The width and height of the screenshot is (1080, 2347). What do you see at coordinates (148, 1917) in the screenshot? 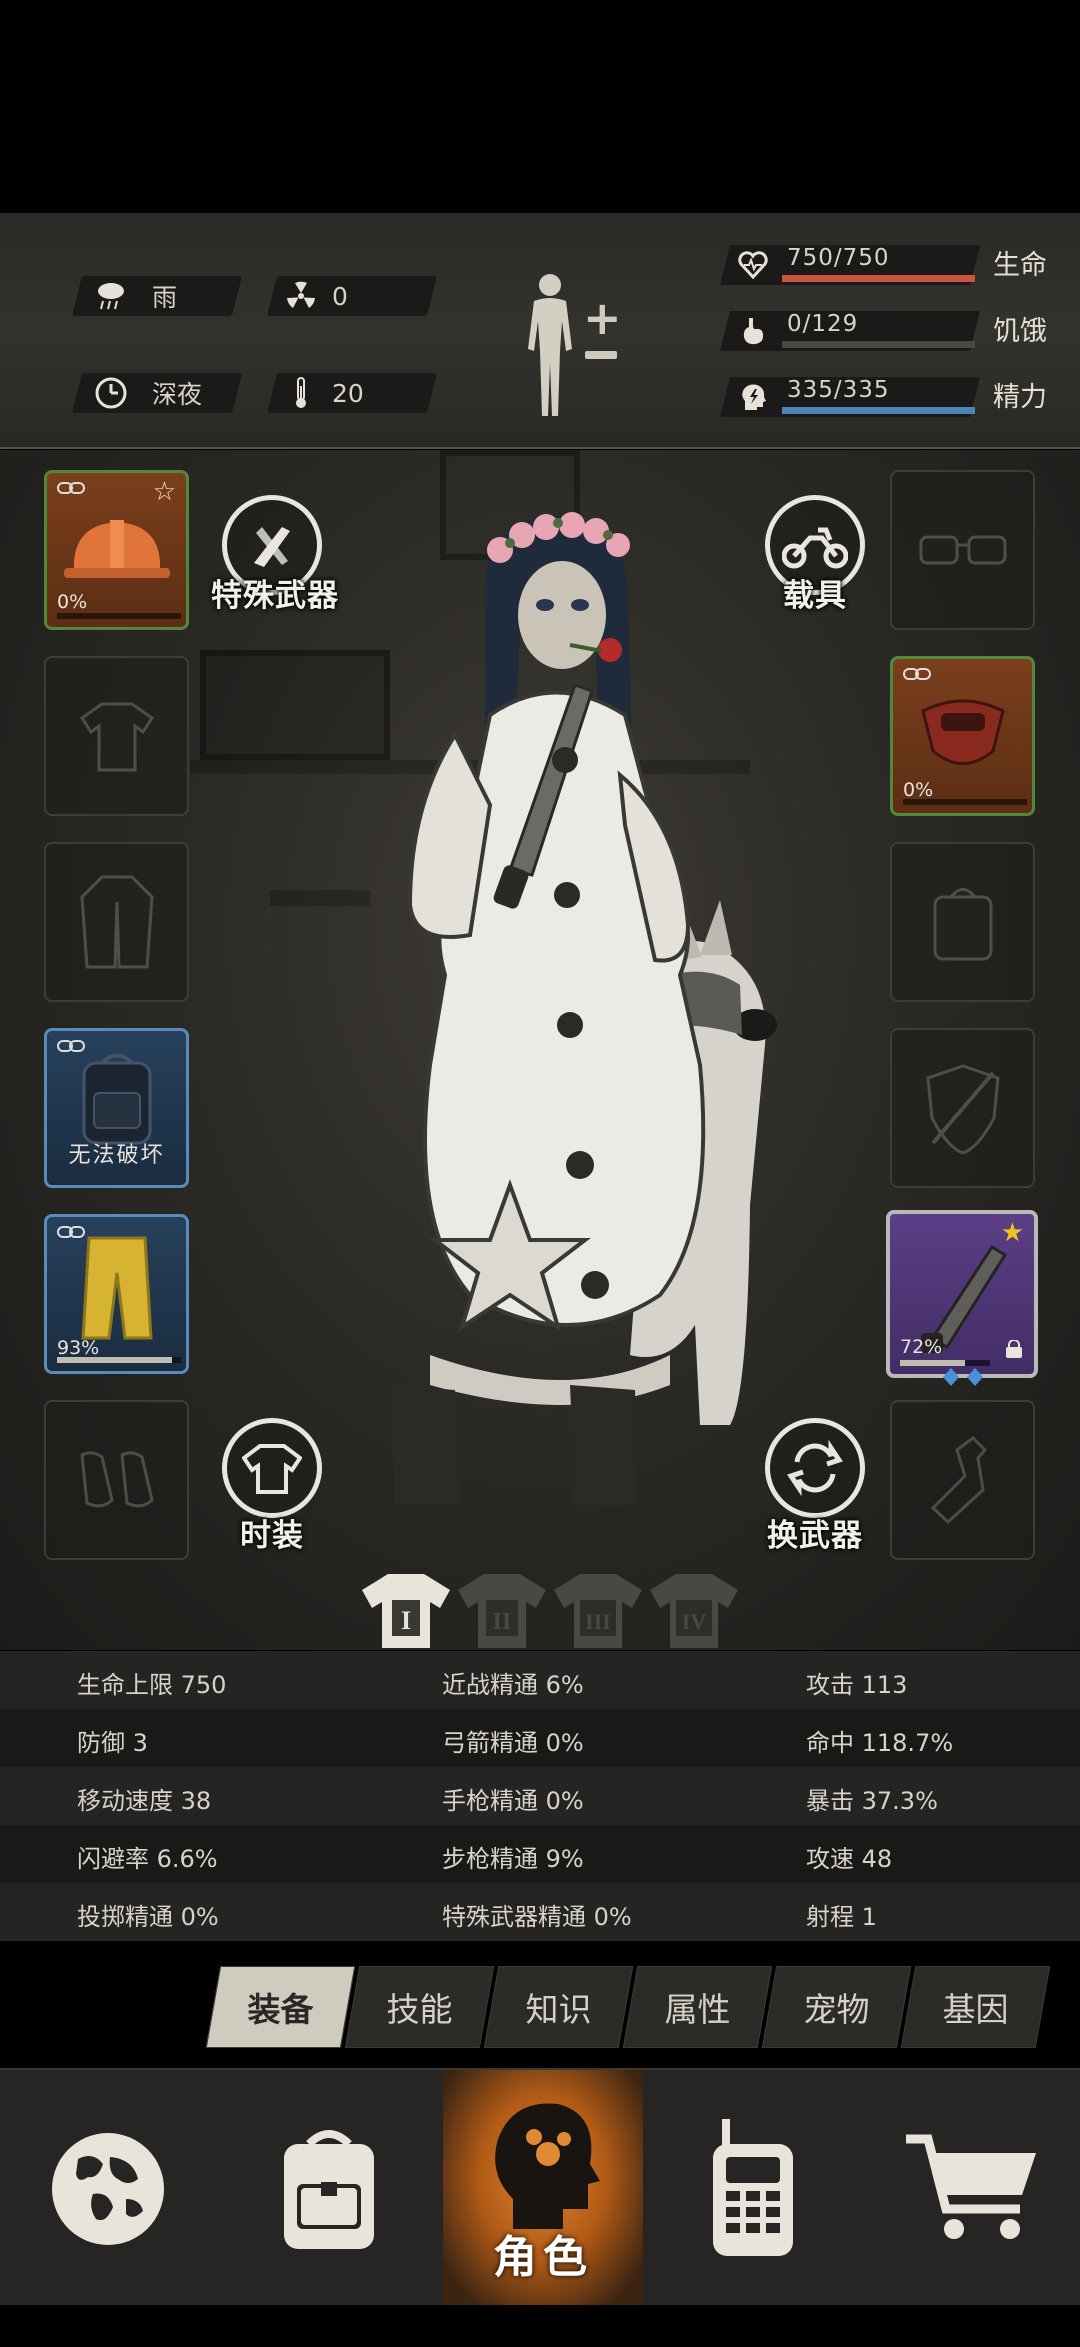
I see `stat-throw-mastery: 投掷精通 0%` at bounding box center [148, 1917].